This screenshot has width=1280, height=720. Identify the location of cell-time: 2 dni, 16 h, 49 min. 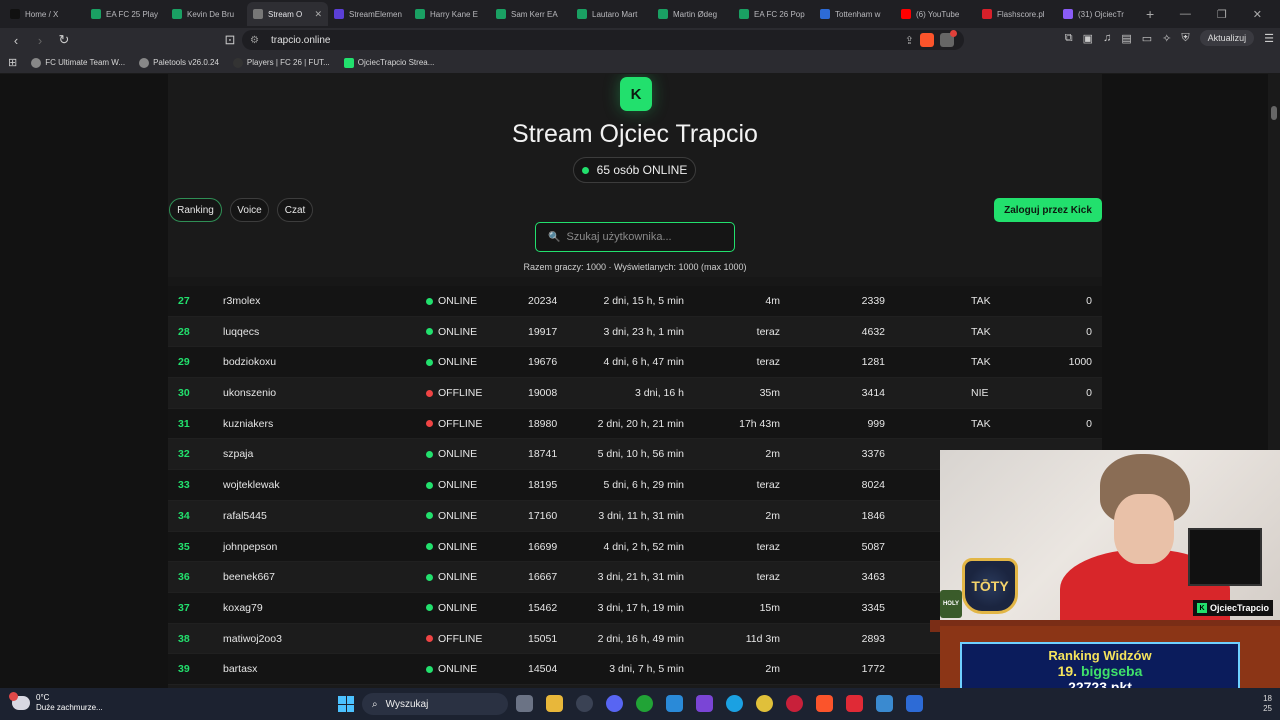
(640, 638).